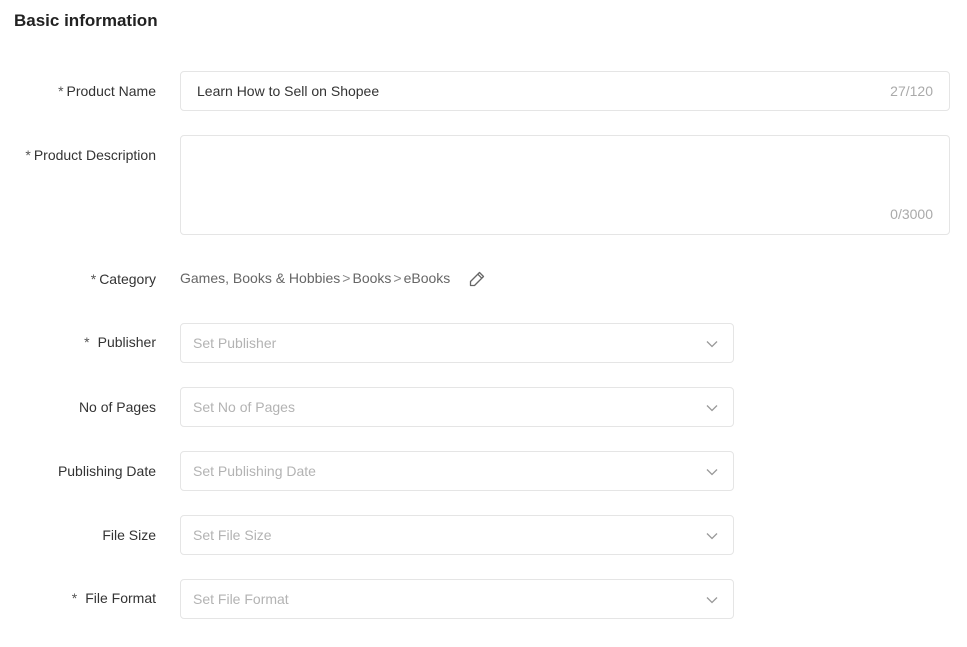 The image size is (967, 647). I want to click on publisher-placeholder: Set Publisher, so click(235, 343).